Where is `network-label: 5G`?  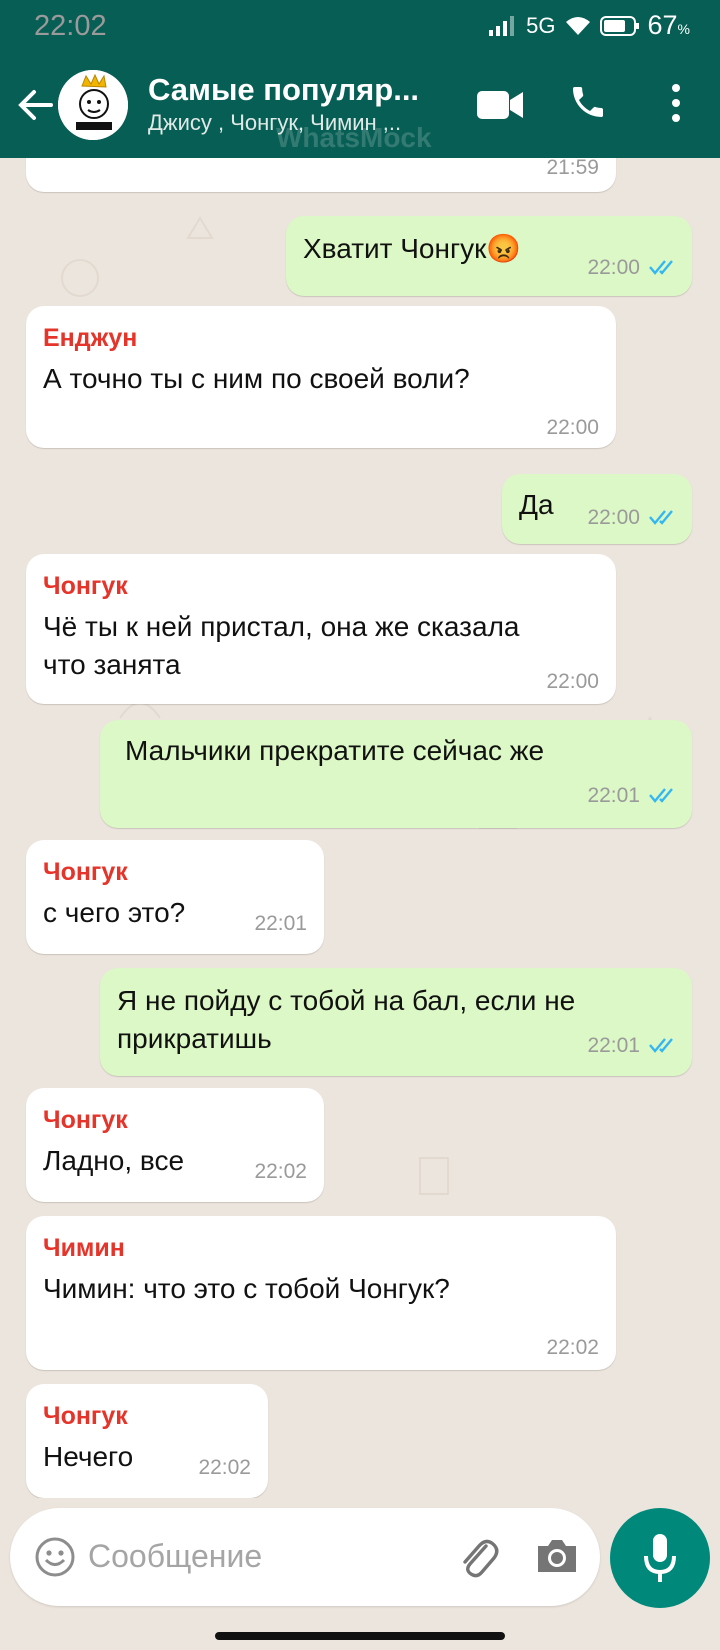 network-label: 5G is located at coordinates (541, 25).